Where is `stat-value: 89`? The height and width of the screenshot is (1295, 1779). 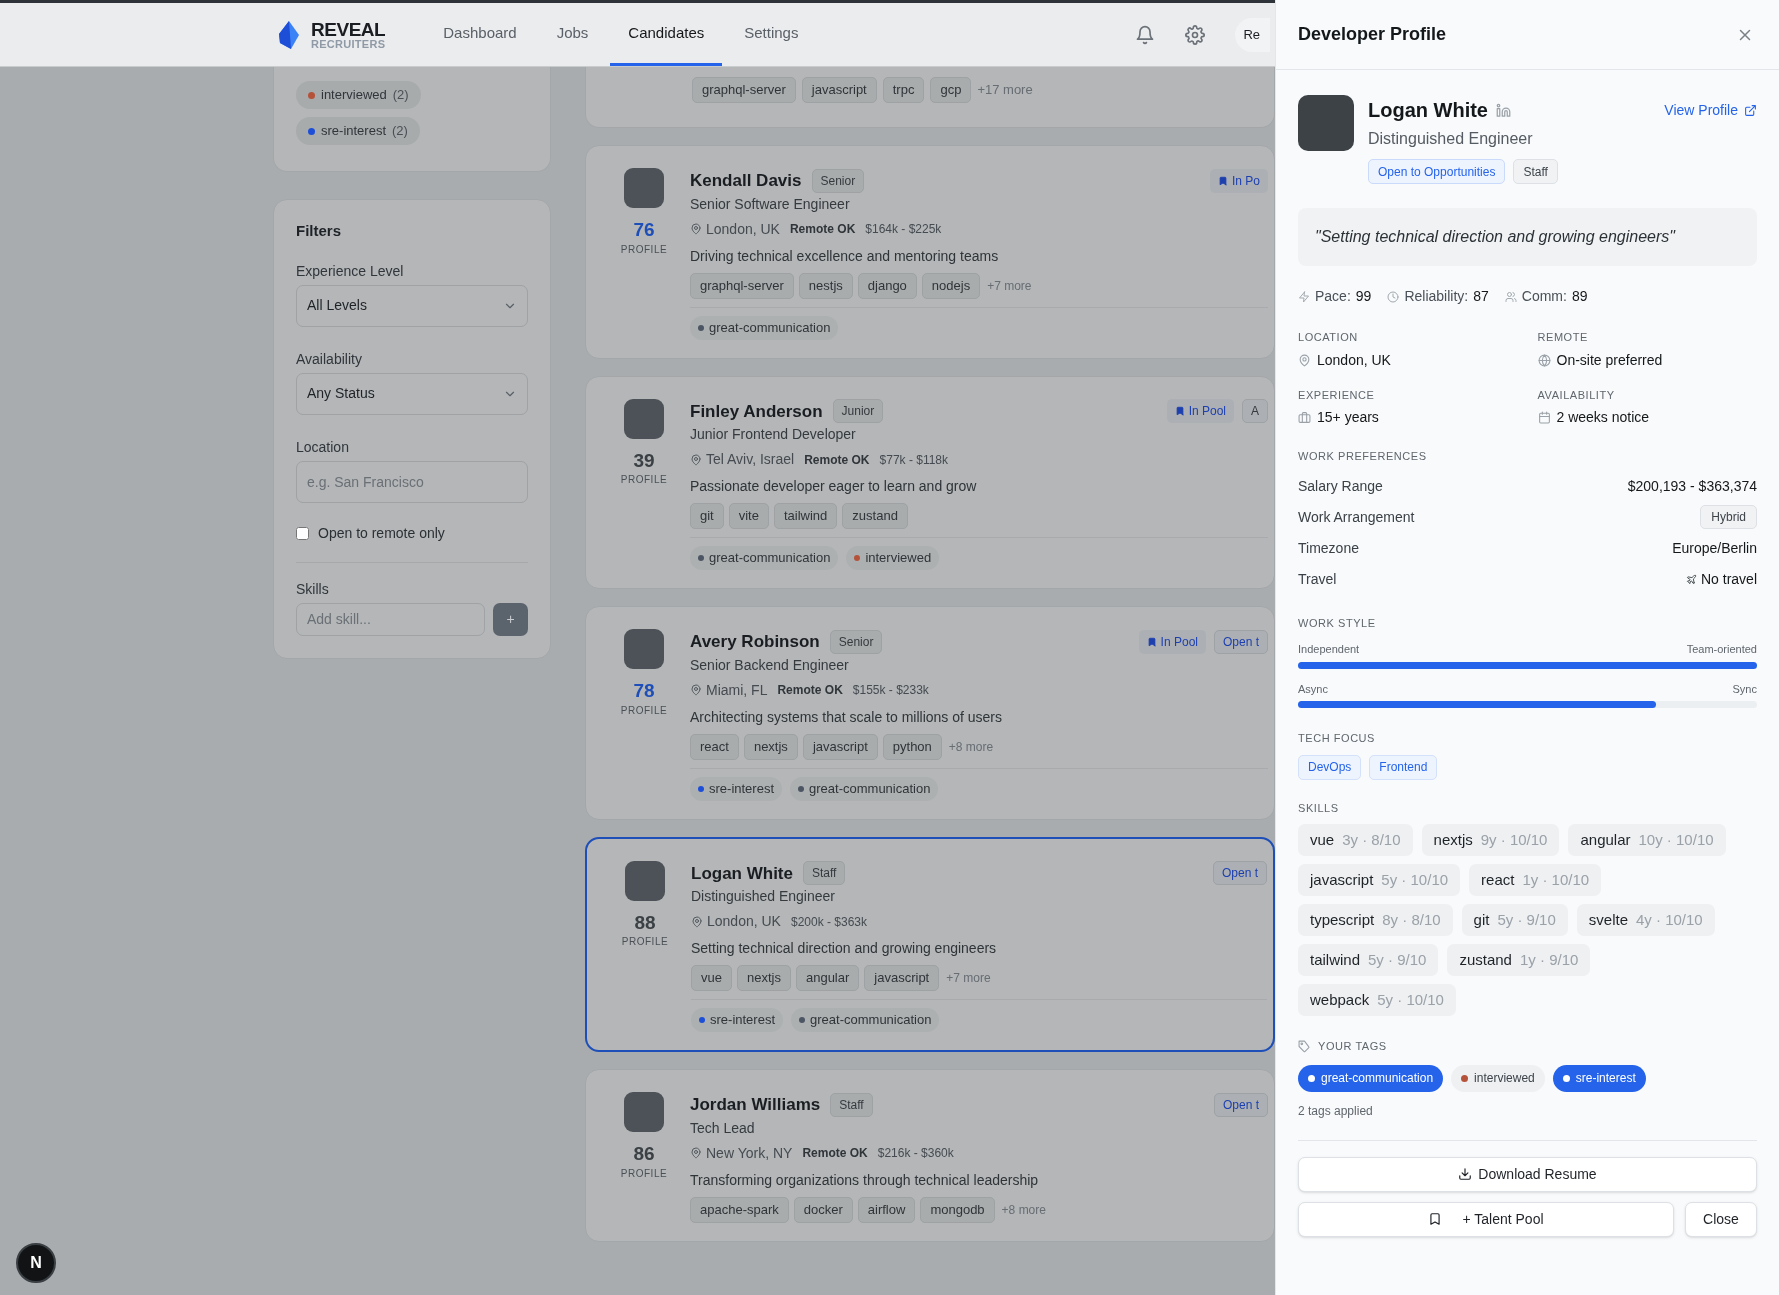 stat-value: 89 is located at coordinates (1579, 296).